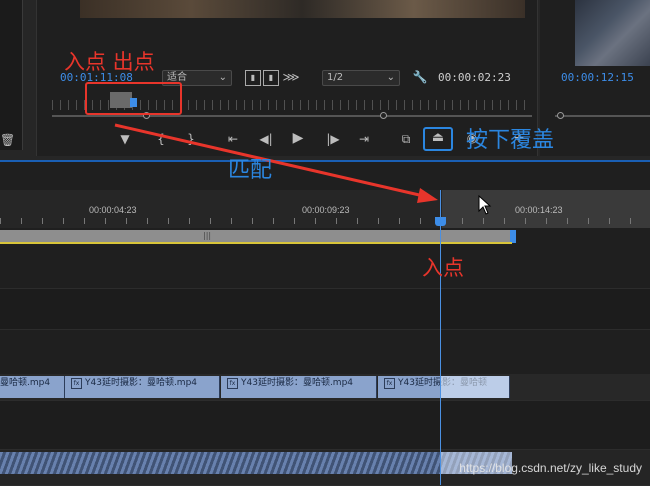  What do you see at coordinates (191, 139) in the screenshot?
I see `mark-out-icon: }` at bounding box center [191, 139].